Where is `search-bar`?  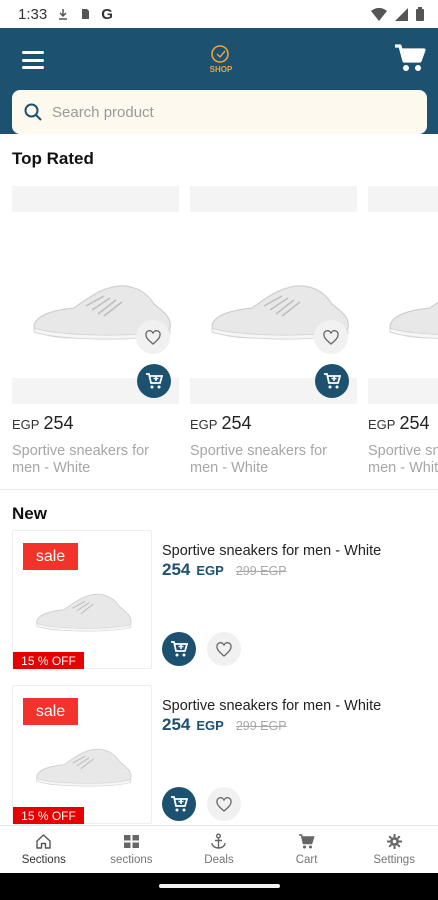
search-bar is located at coordinates (219, 112).